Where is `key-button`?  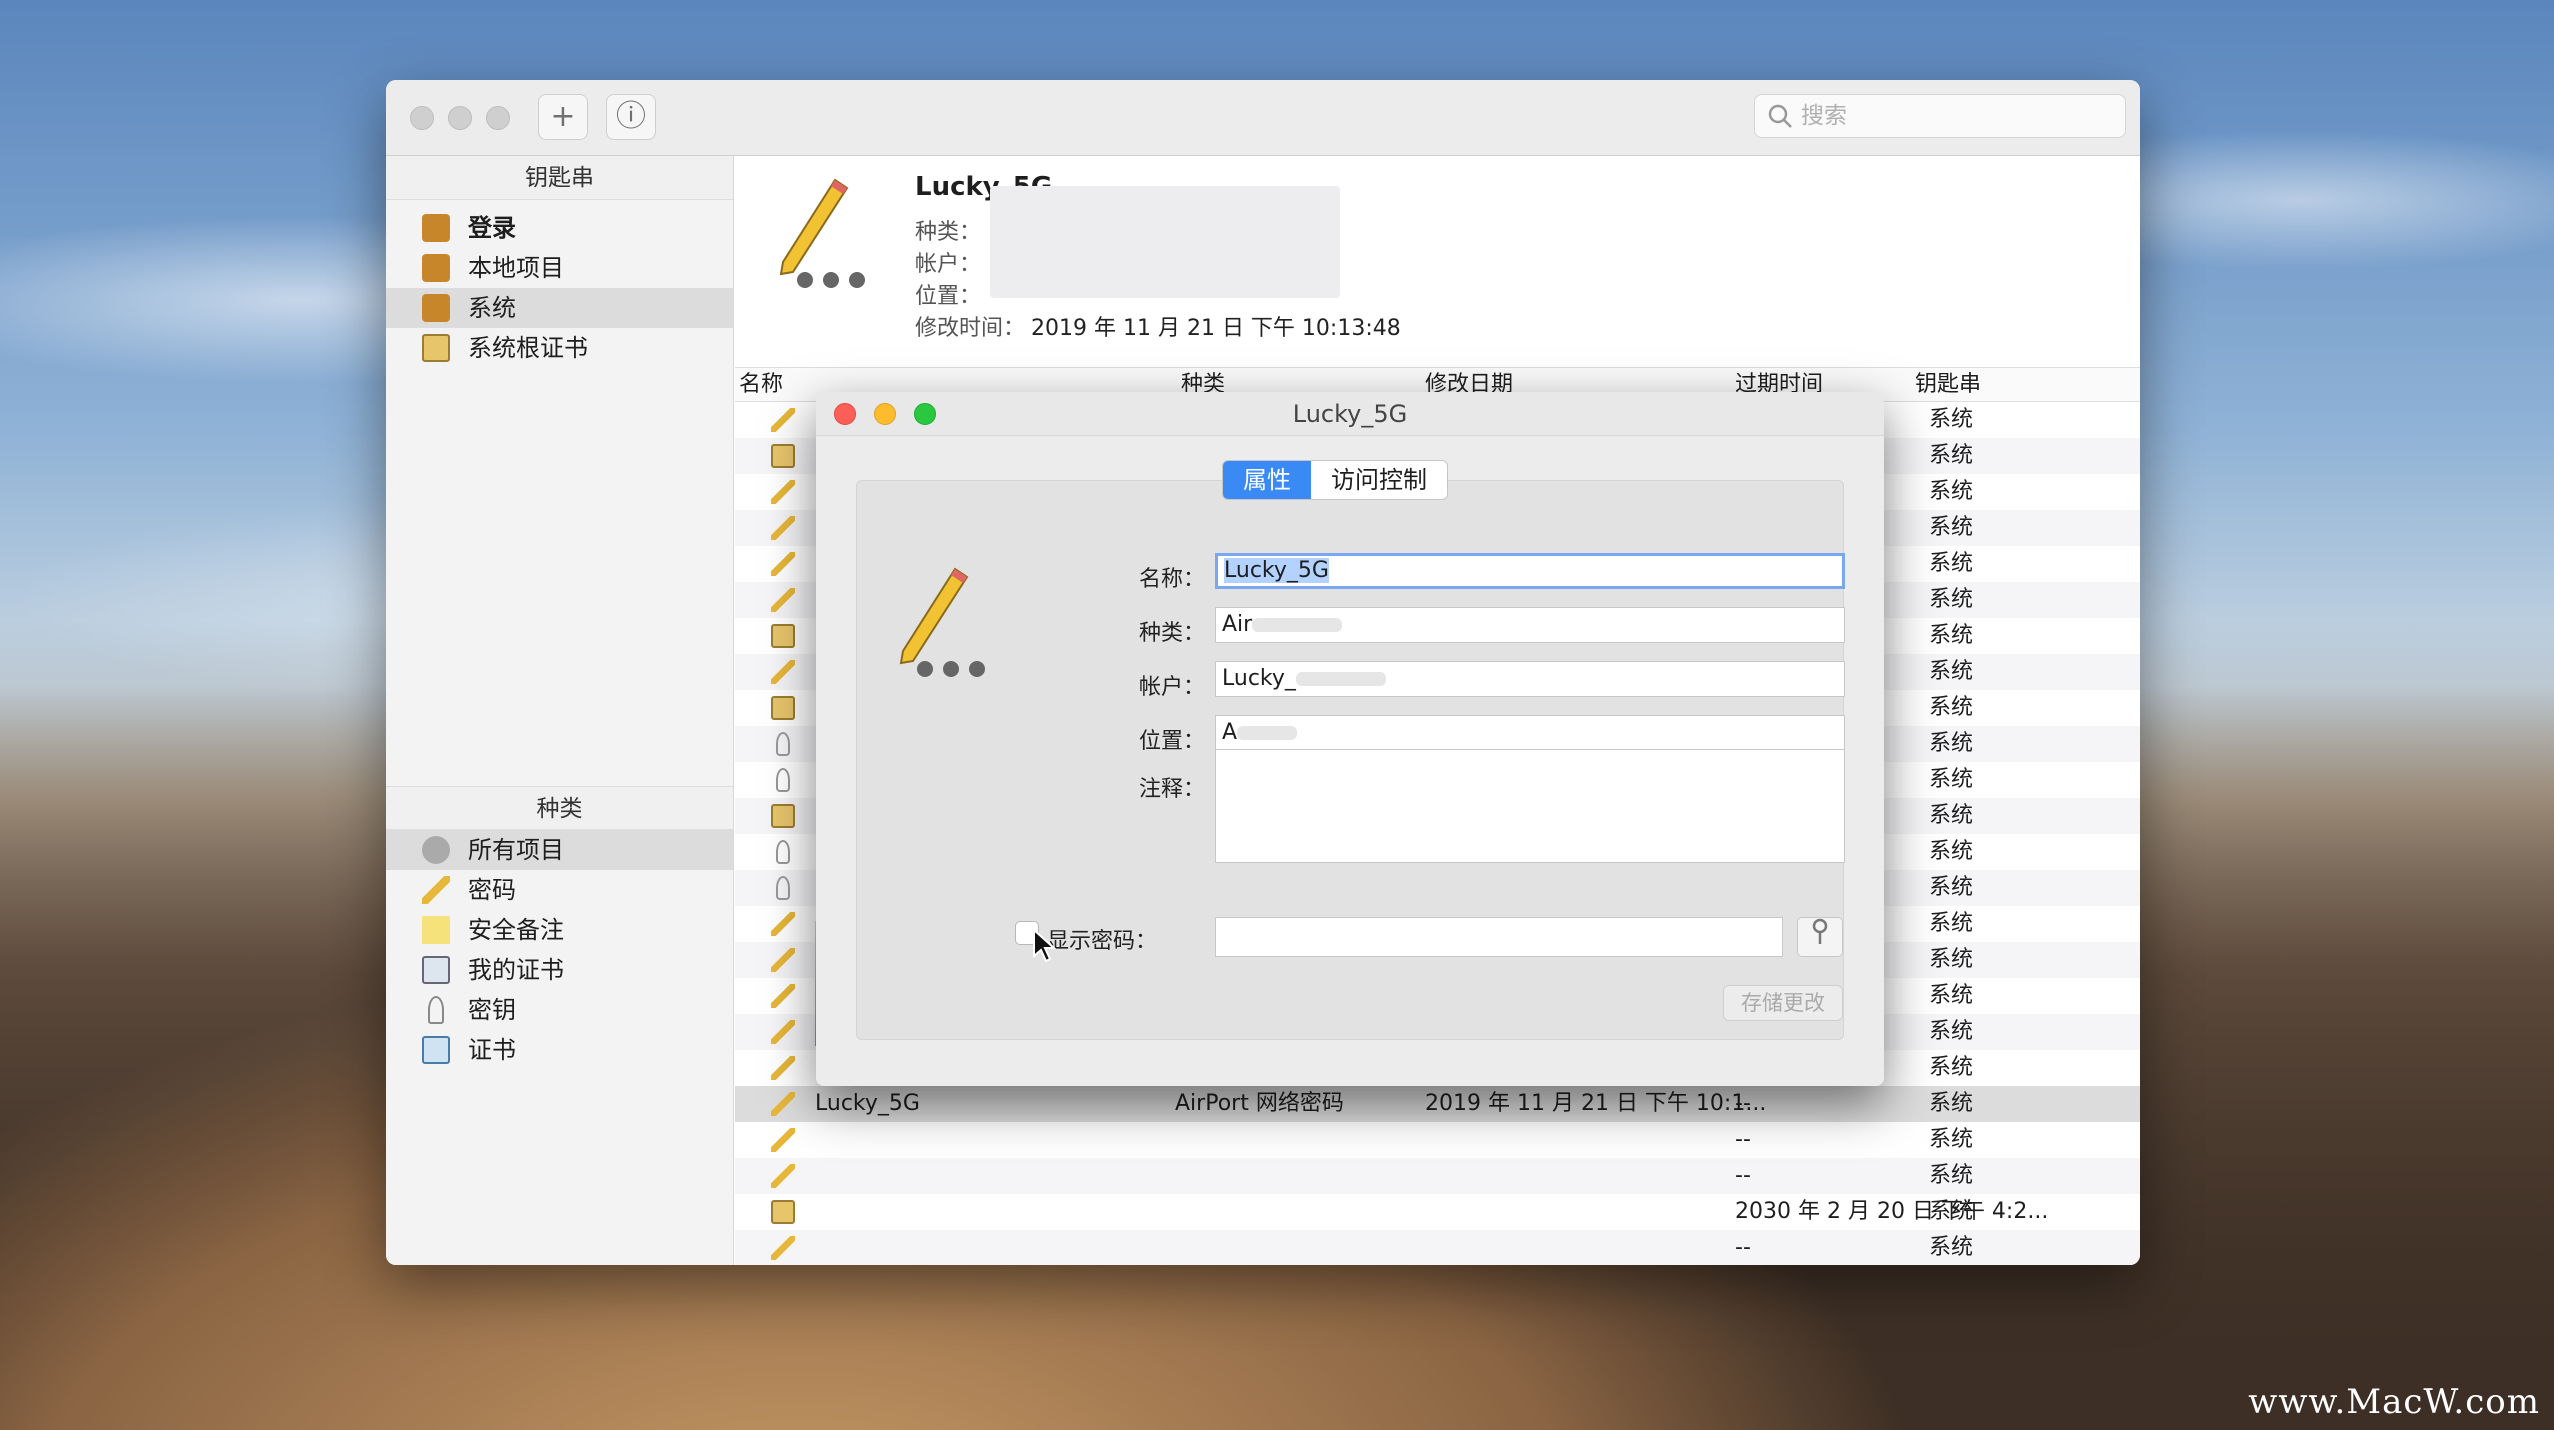 key-button is located at coordinates (1820, 937).